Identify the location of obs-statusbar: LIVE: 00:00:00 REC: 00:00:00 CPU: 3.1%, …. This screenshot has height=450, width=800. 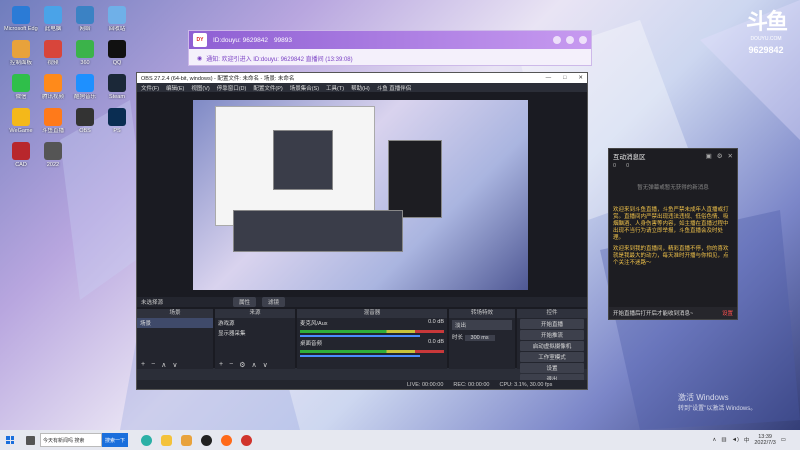
(362, 384).